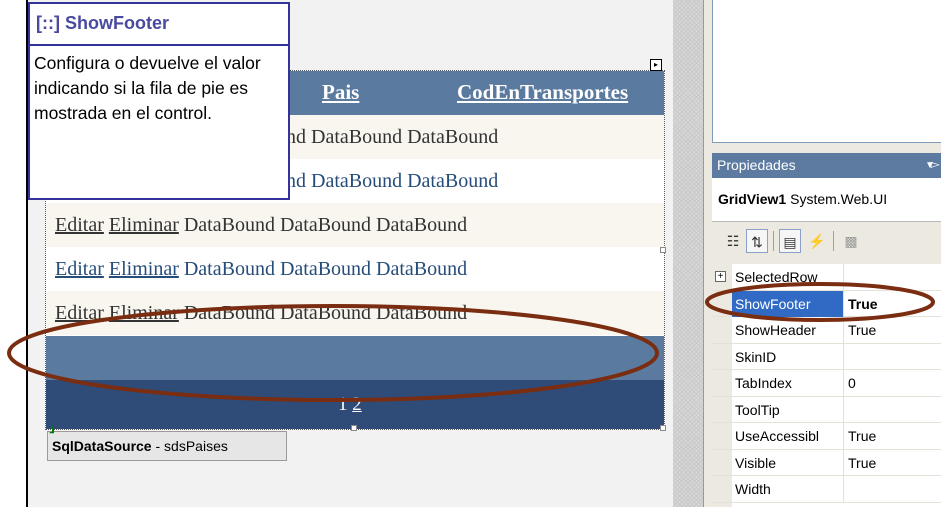 The width and height of the screenshot is (941, 507). I want to click on pager-page-link: 2, so click(357, 404).